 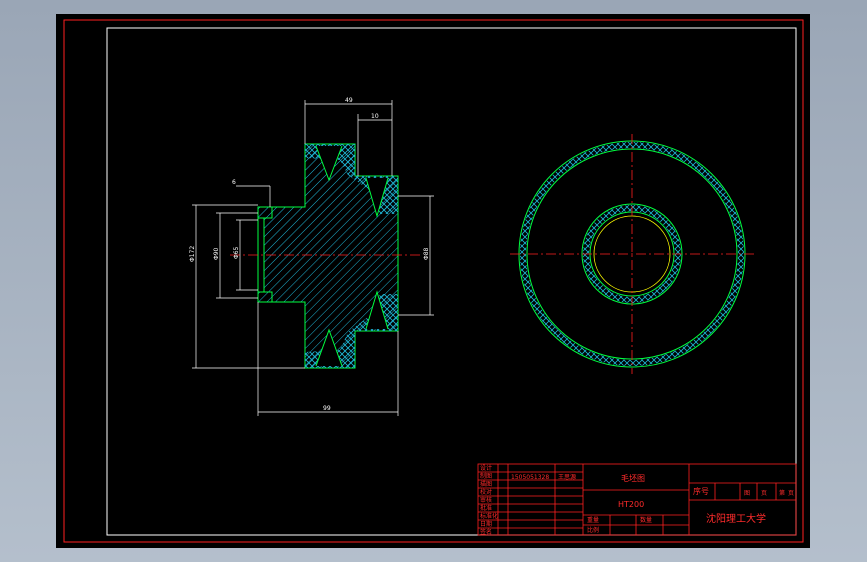 I want to click on row-label-8: 日期, so click(x=486, y=524).